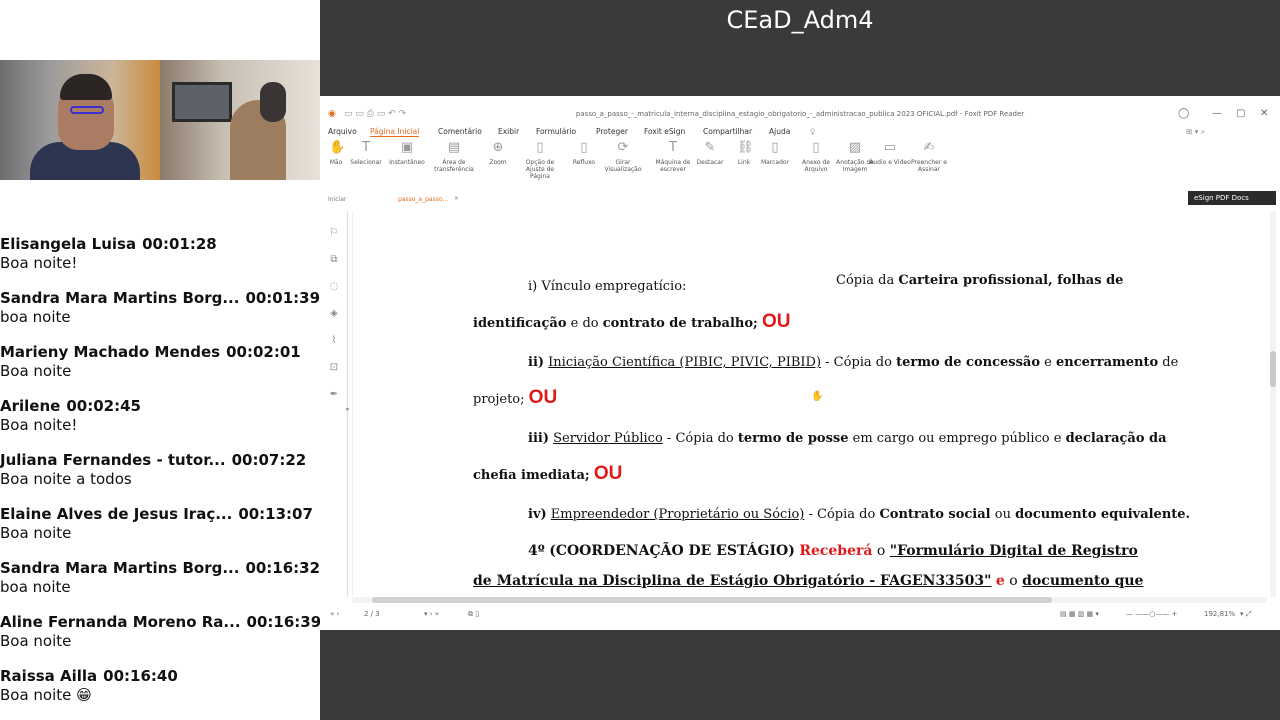 The height and width of the screenshot is (720, 1280). I want to click on chat-sender-name: Marieny Machado Mendes, so click(110, 352).